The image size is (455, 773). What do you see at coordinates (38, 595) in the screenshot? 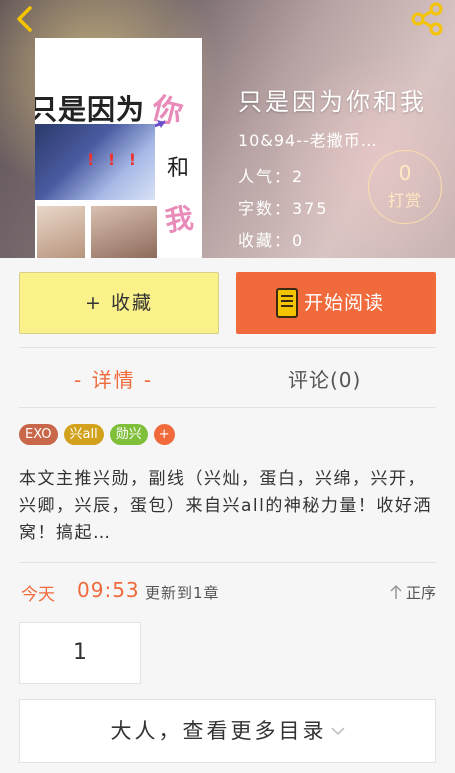
I see `update-day: 今天` at bounding box center [38, 595].